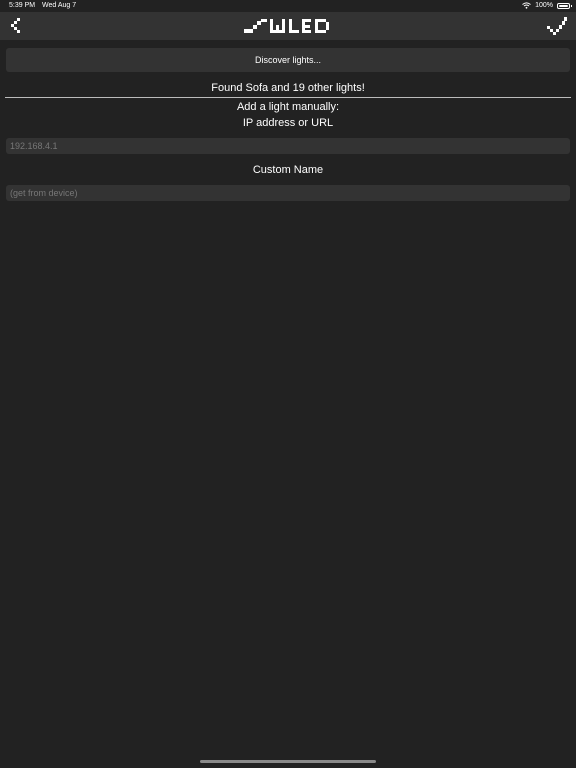  What do you see at coordinates (288, 6) in the screenshot?
I see `status-bar: 5:39 PM Wed Aug 7 100%` at bounding box center [288, 6].